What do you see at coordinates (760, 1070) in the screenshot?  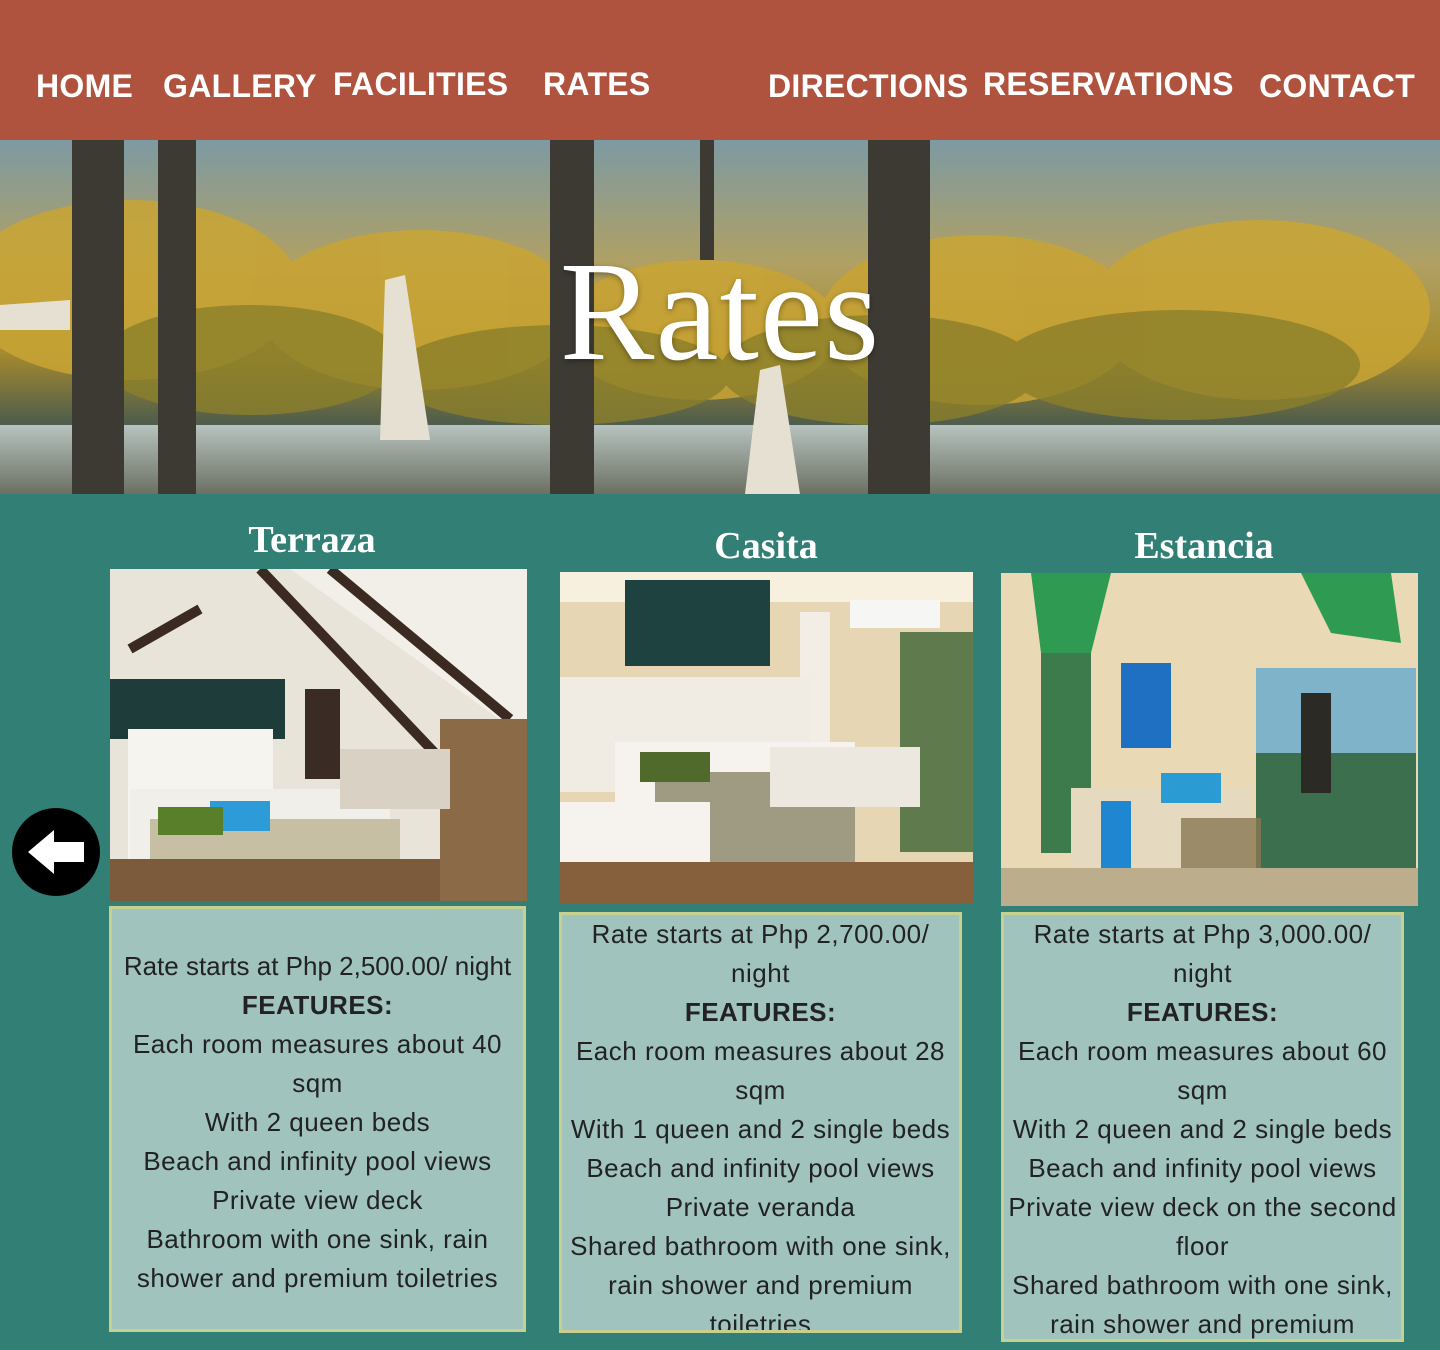 I see `feature-item: Each room measures about 28 sqm` at bounding box center [760, 1070].